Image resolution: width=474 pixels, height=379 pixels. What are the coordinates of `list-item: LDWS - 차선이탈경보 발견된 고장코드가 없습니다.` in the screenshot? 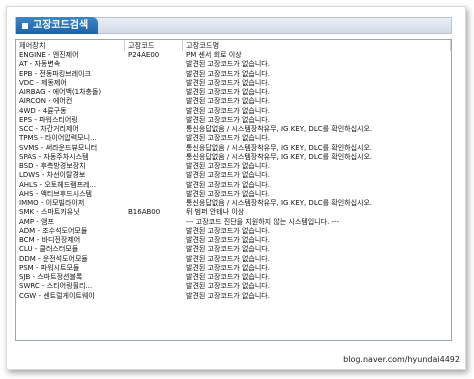 It's located at (233, 175).